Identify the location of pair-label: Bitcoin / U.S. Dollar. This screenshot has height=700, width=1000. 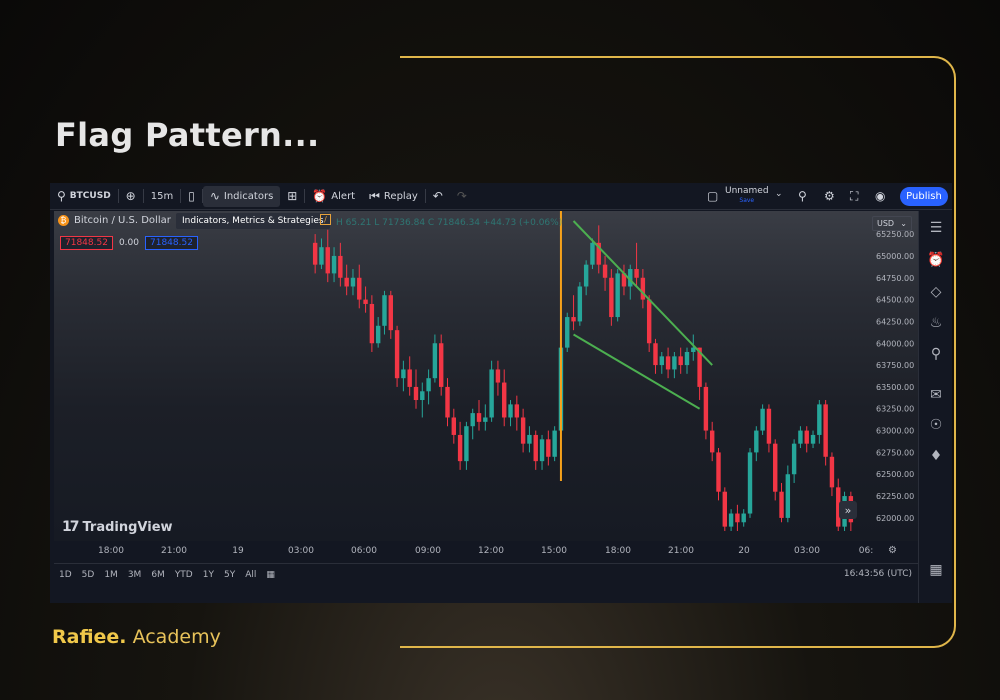
(122, 220).